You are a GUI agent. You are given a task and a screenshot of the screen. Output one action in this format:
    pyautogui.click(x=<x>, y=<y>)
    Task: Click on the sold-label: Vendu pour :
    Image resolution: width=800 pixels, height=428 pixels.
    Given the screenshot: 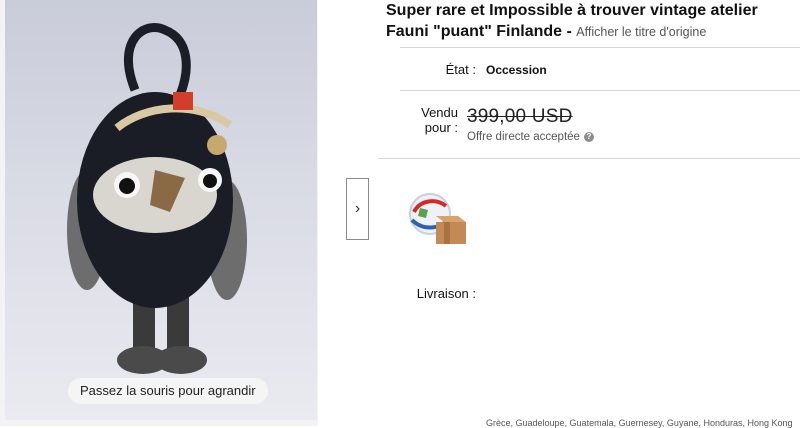 What is the action you would take?
    pyautogui.click(x=428, y=120)
    